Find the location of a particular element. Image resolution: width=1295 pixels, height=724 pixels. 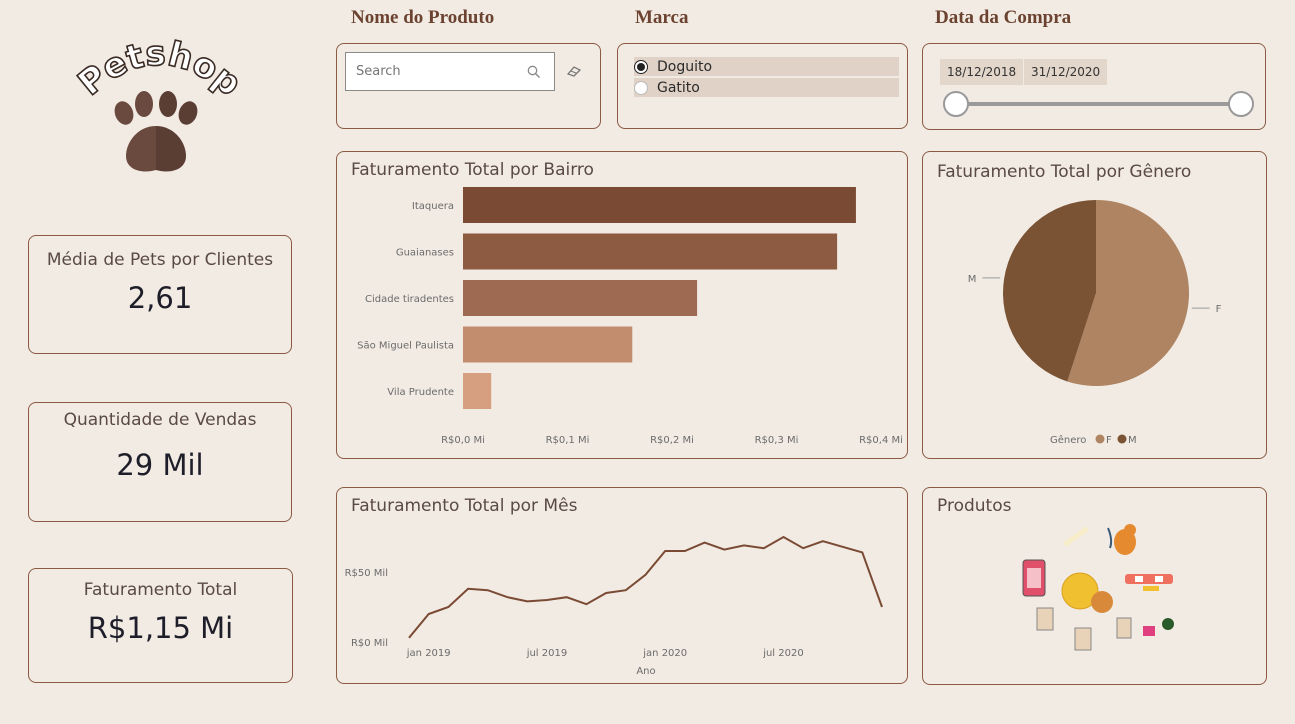

bar-category-label: Cidade tiradentes is located at coordinates (409, 299).